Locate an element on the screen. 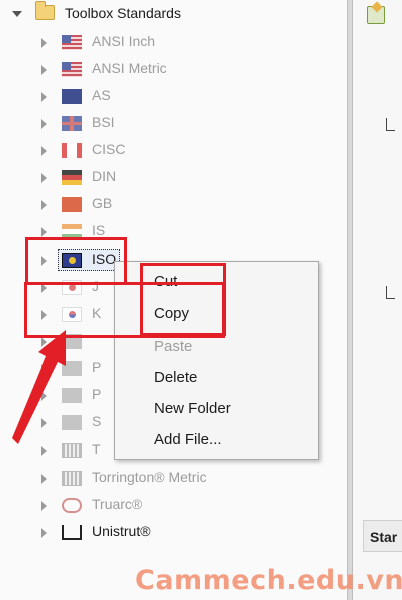 This screenshot has width=402, height=600. annotation-arrow-icon is located at coordinates (39, 387).